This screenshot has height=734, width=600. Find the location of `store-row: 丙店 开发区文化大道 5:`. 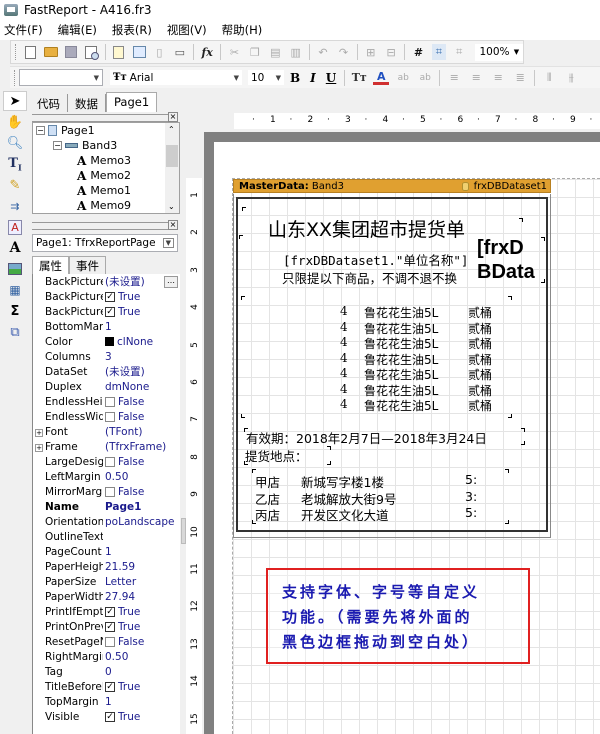

store-row: 丙店 开发区文化大道 5: is located at coordinates (366, 514).